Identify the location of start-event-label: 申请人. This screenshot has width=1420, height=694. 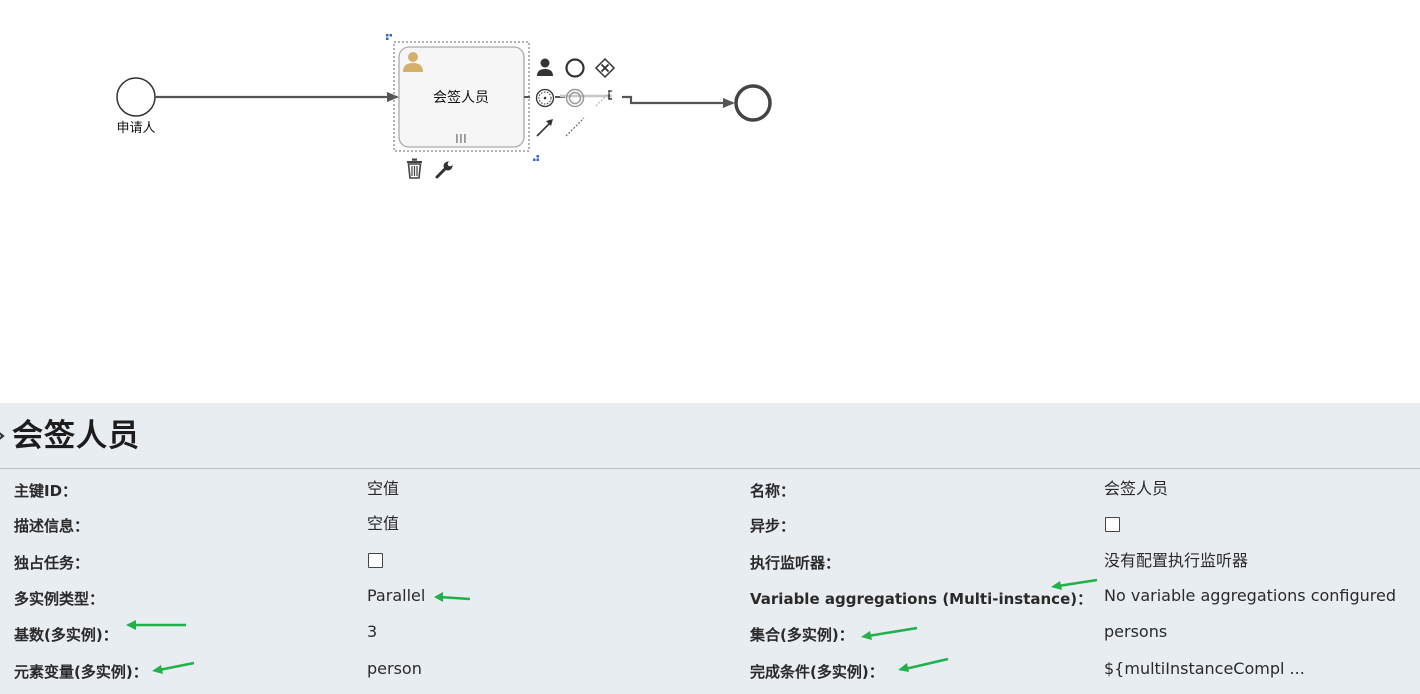
(135, 128).